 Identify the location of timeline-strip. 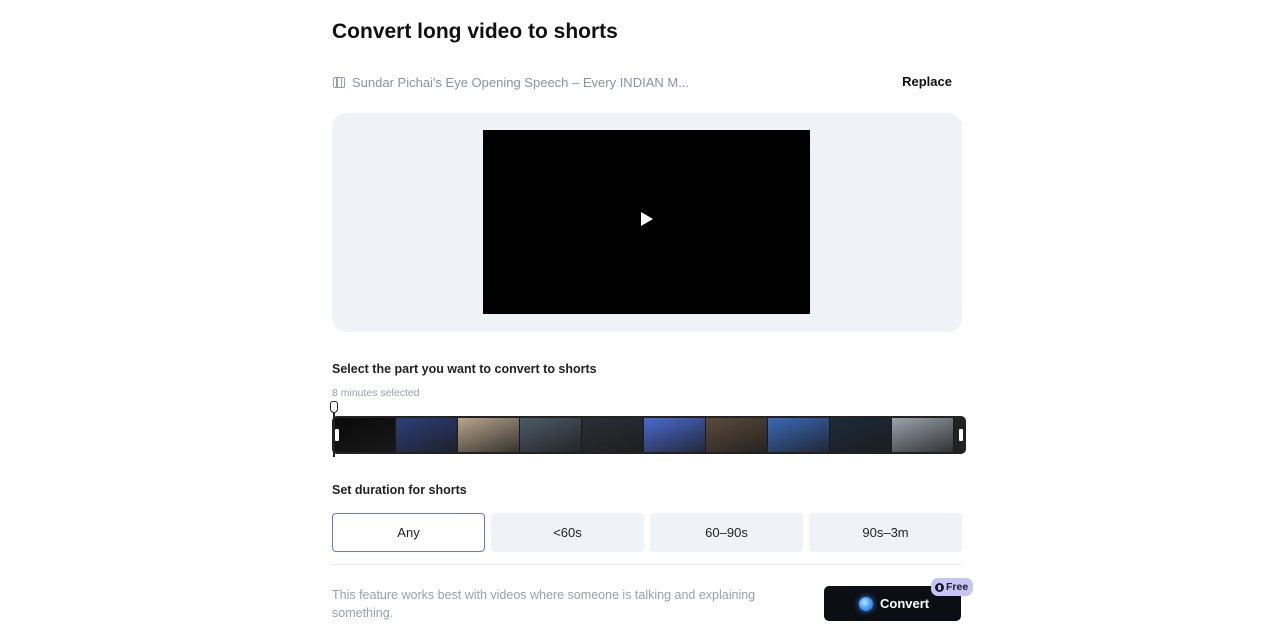
(649, 435).